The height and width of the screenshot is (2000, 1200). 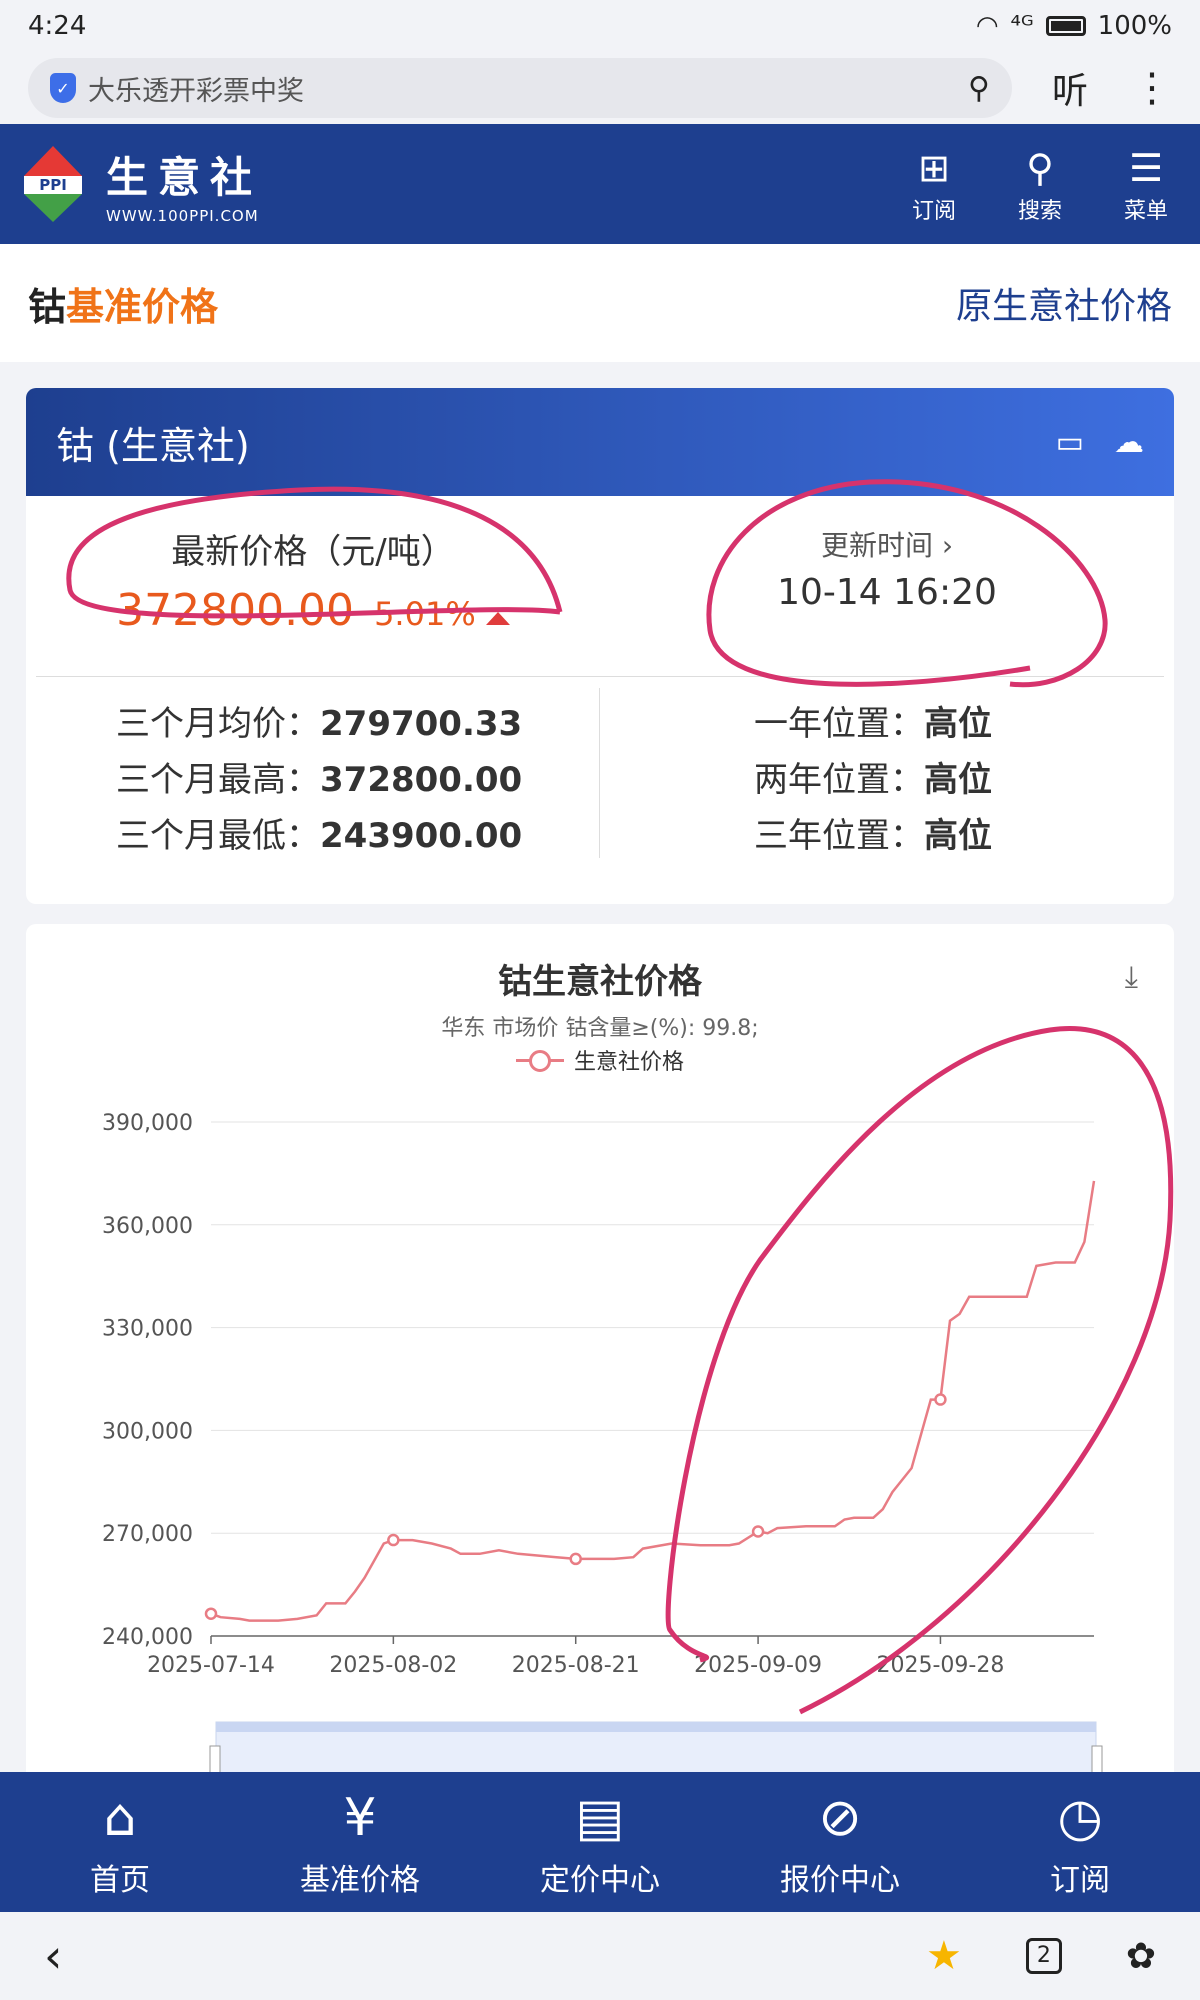 What do you see at coordinates (1070, 88) in the screenshot?
I see `listen-button: 听` at bounding box center [1070, 88].